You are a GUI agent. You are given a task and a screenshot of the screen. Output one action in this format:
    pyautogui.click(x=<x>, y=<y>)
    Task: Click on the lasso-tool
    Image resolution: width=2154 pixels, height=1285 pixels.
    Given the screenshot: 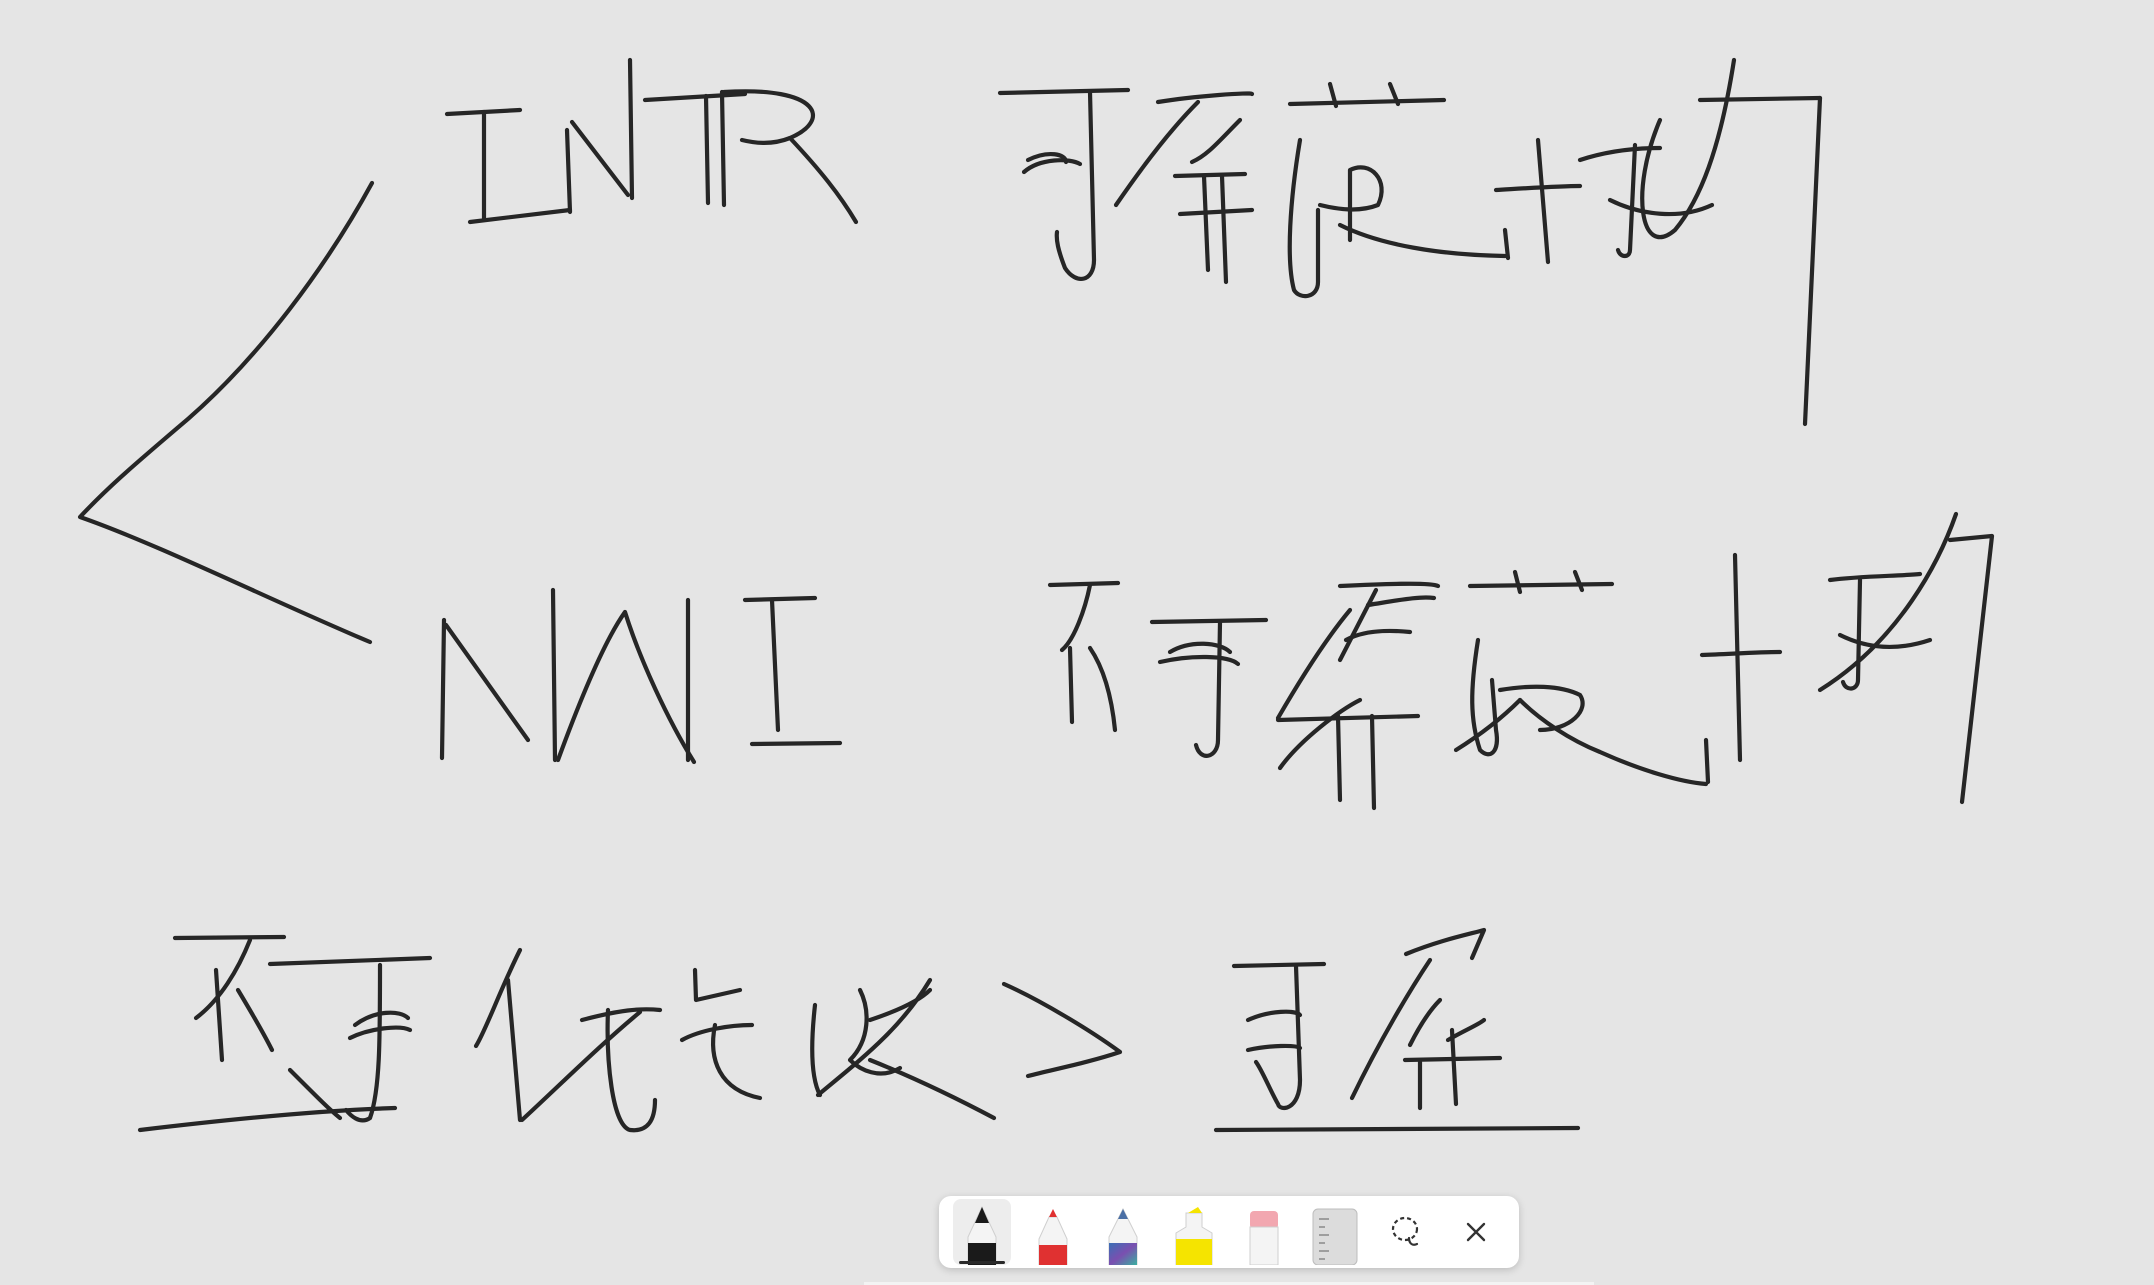 What is the action you would take?
    pyautogui.click(x=1405, y=1232)
    